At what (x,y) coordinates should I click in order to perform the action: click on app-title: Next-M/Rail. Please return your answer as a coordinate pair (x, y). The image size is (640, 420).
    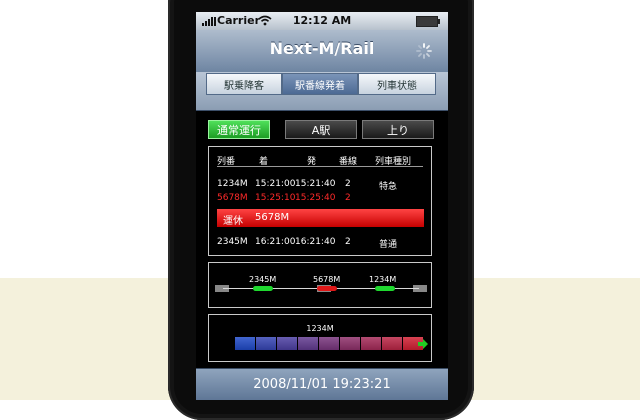
    Looking at the image, I should click on (322, 48).